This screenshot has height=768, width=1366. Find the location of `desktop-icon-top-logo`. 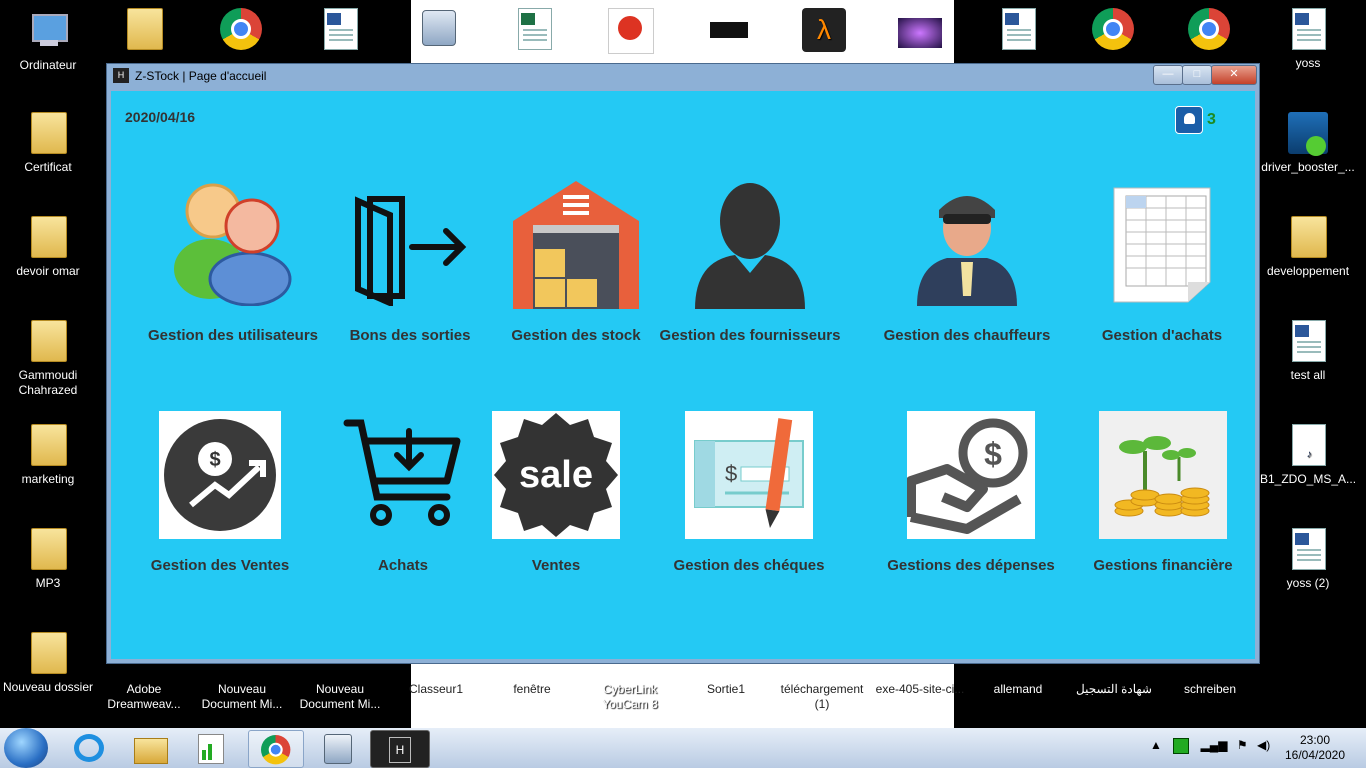

desktop-icon-top-logo is located at coordinates (630, 32).